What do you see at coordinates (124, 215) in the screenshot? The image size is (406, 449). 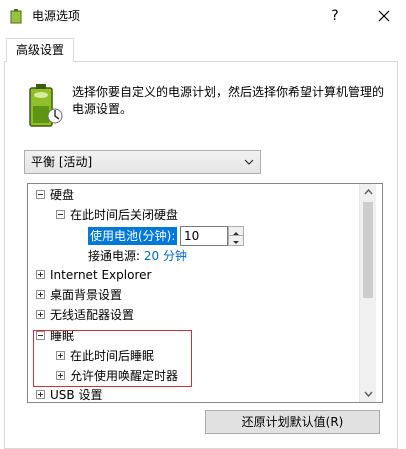 I see `tree-node-label: 在此时间后关闭硬盘` at bounding box center [124, 215].